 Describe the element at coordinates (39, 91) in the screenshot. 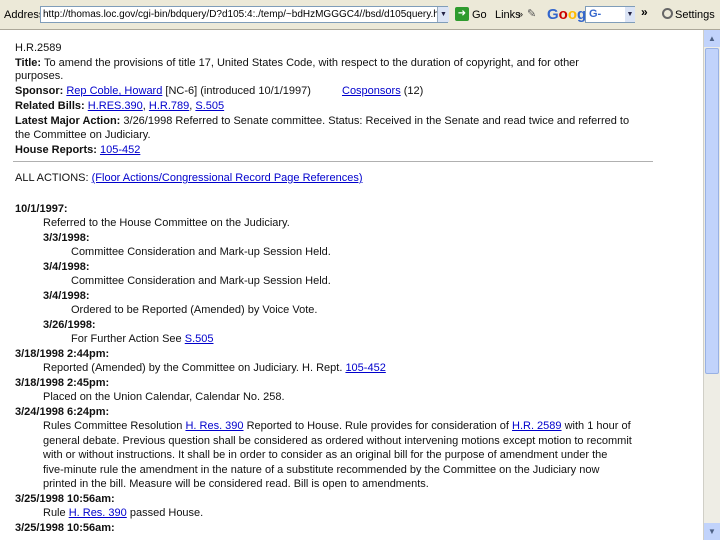

I see `sponsor-label: Sponsor:` at that location.